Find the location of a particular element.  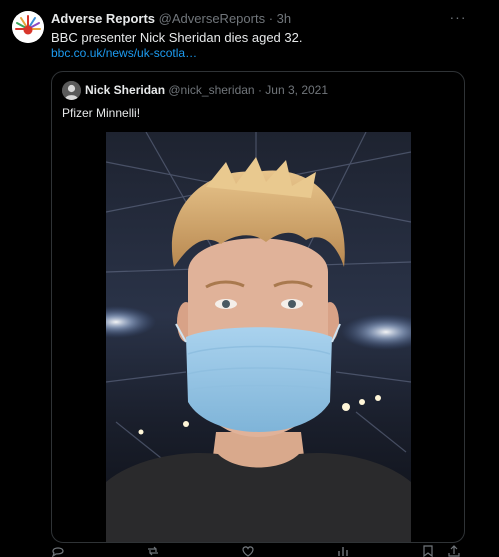

reply-icon is located at coordinates (58, 551).